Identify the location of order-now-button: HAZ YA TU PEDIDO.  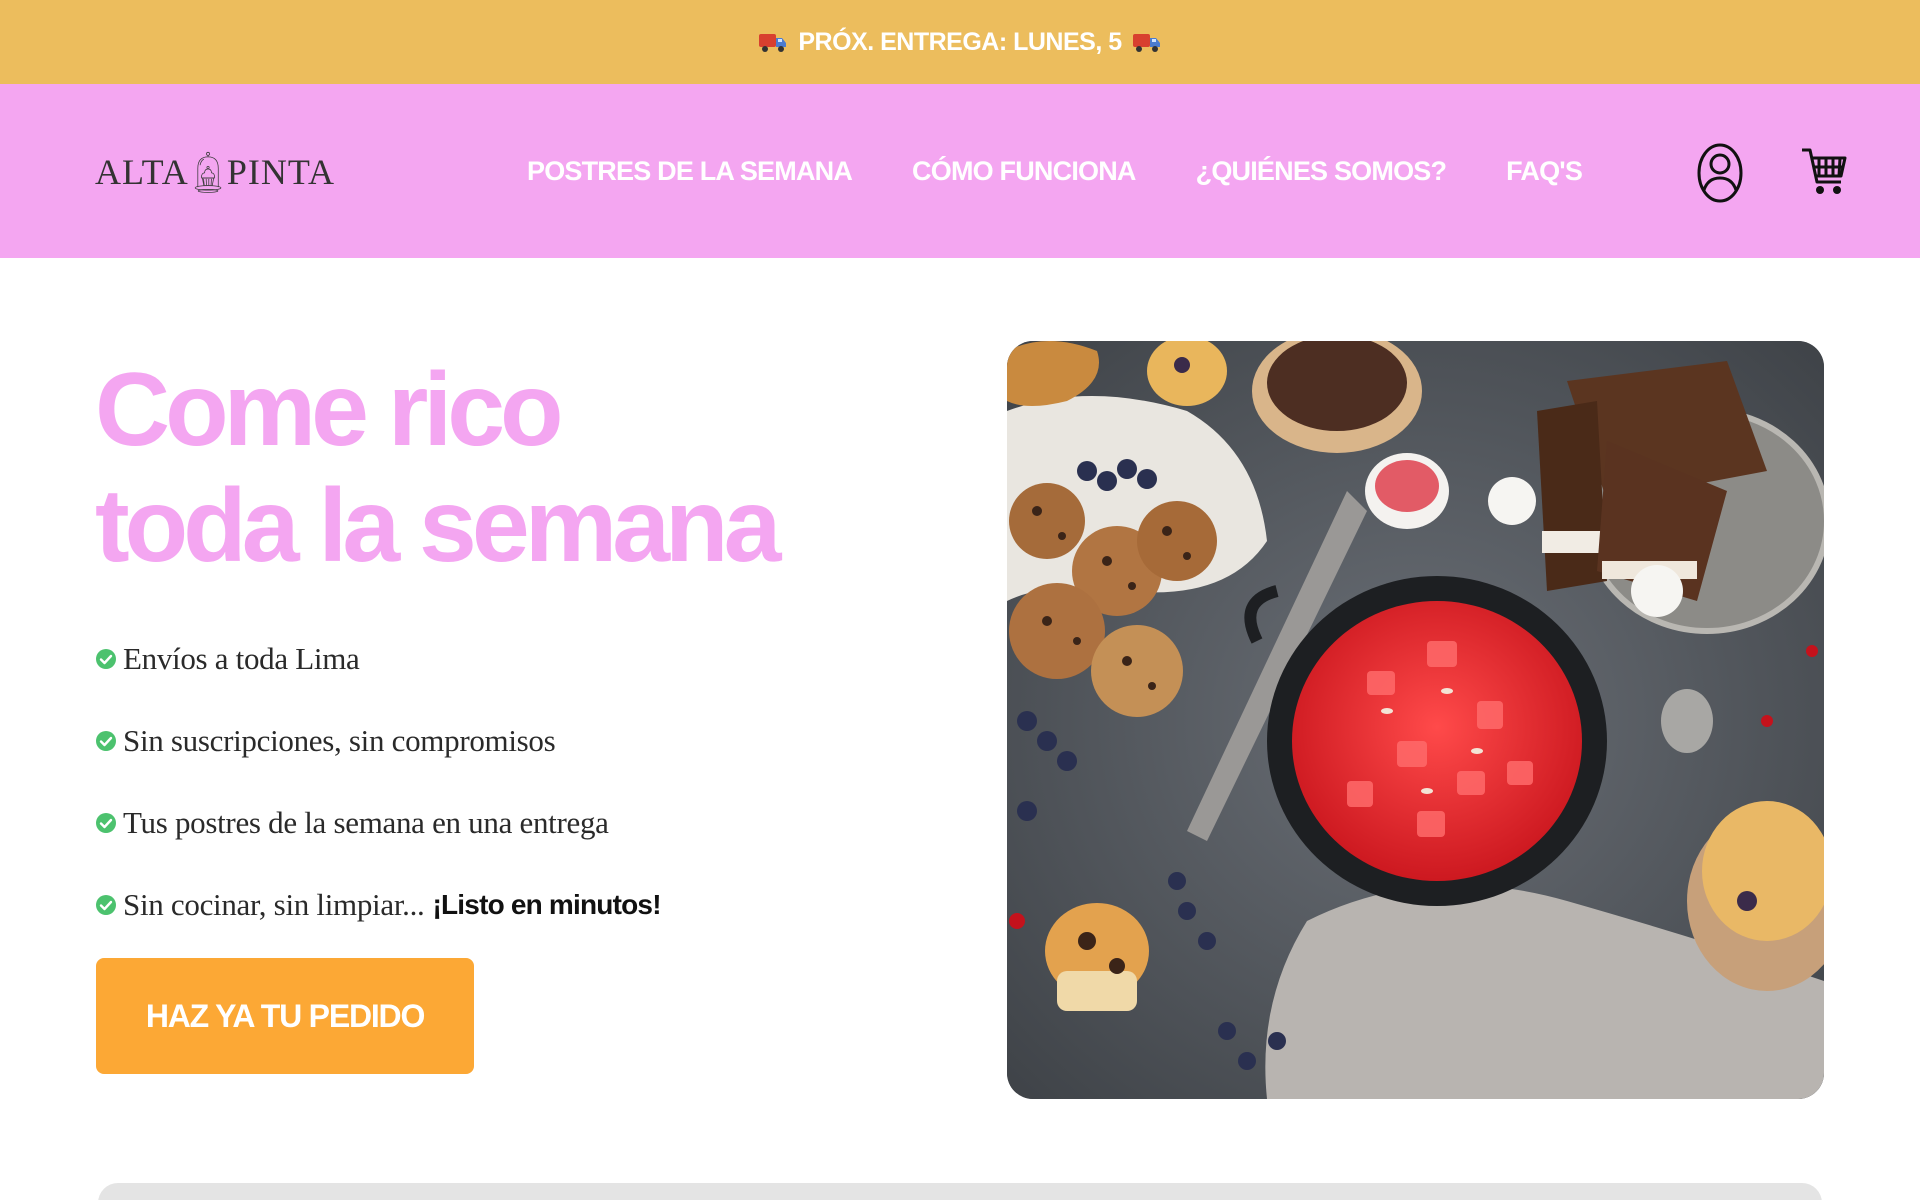
(285, 1016).